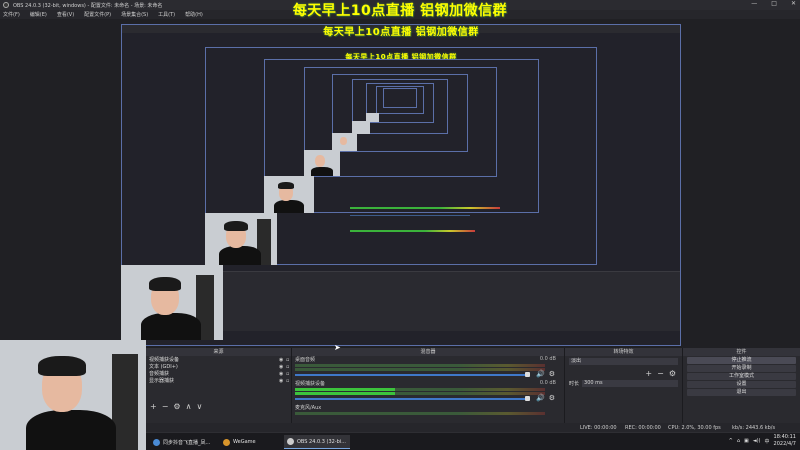 The height and width of the screenshot is (450, 800). What do you see at coordinates (741, 376) in the screenshot?
I see `studio-mode-button: 工作室模式` at bounding box center [741, 376].